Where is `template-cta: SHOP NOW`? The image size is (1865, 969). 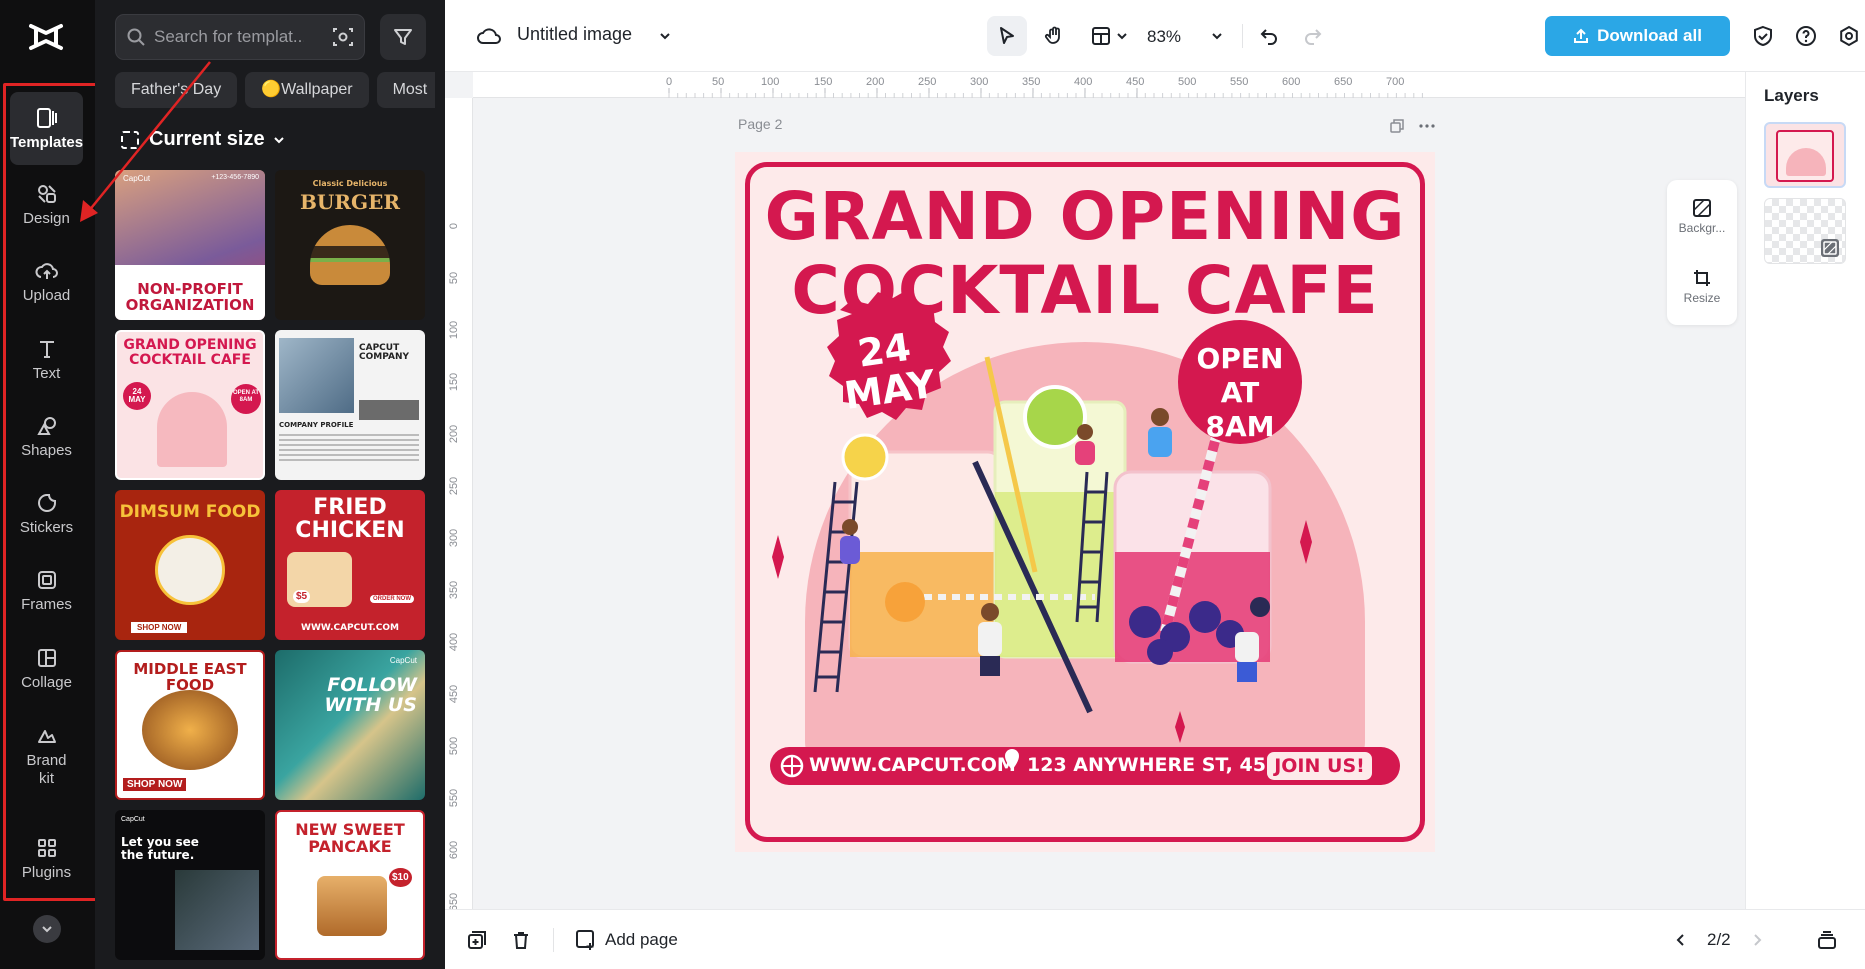 template-cta: SHOP NOW is located at coordinates (154, 784).